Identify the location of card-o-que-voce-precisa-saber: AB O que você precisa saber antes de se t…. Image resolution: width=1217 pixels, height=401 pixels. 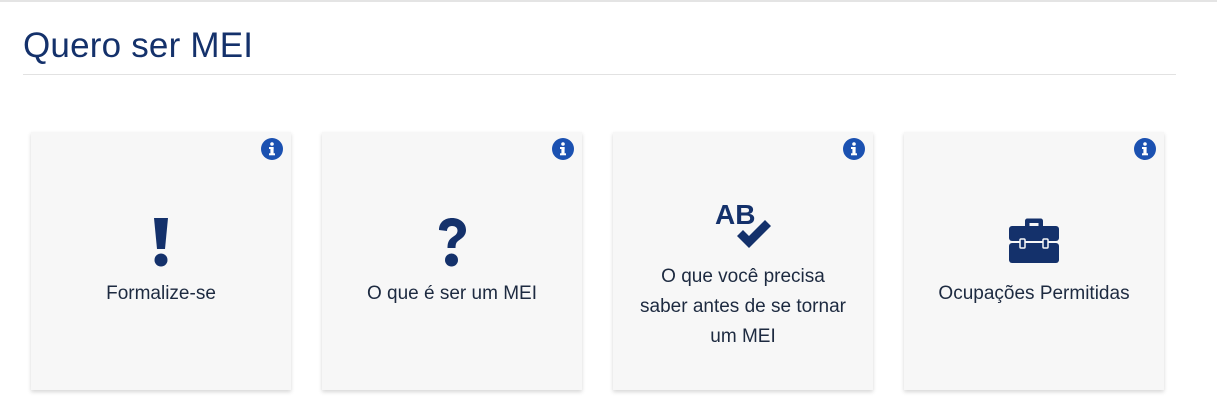
(743, 261).